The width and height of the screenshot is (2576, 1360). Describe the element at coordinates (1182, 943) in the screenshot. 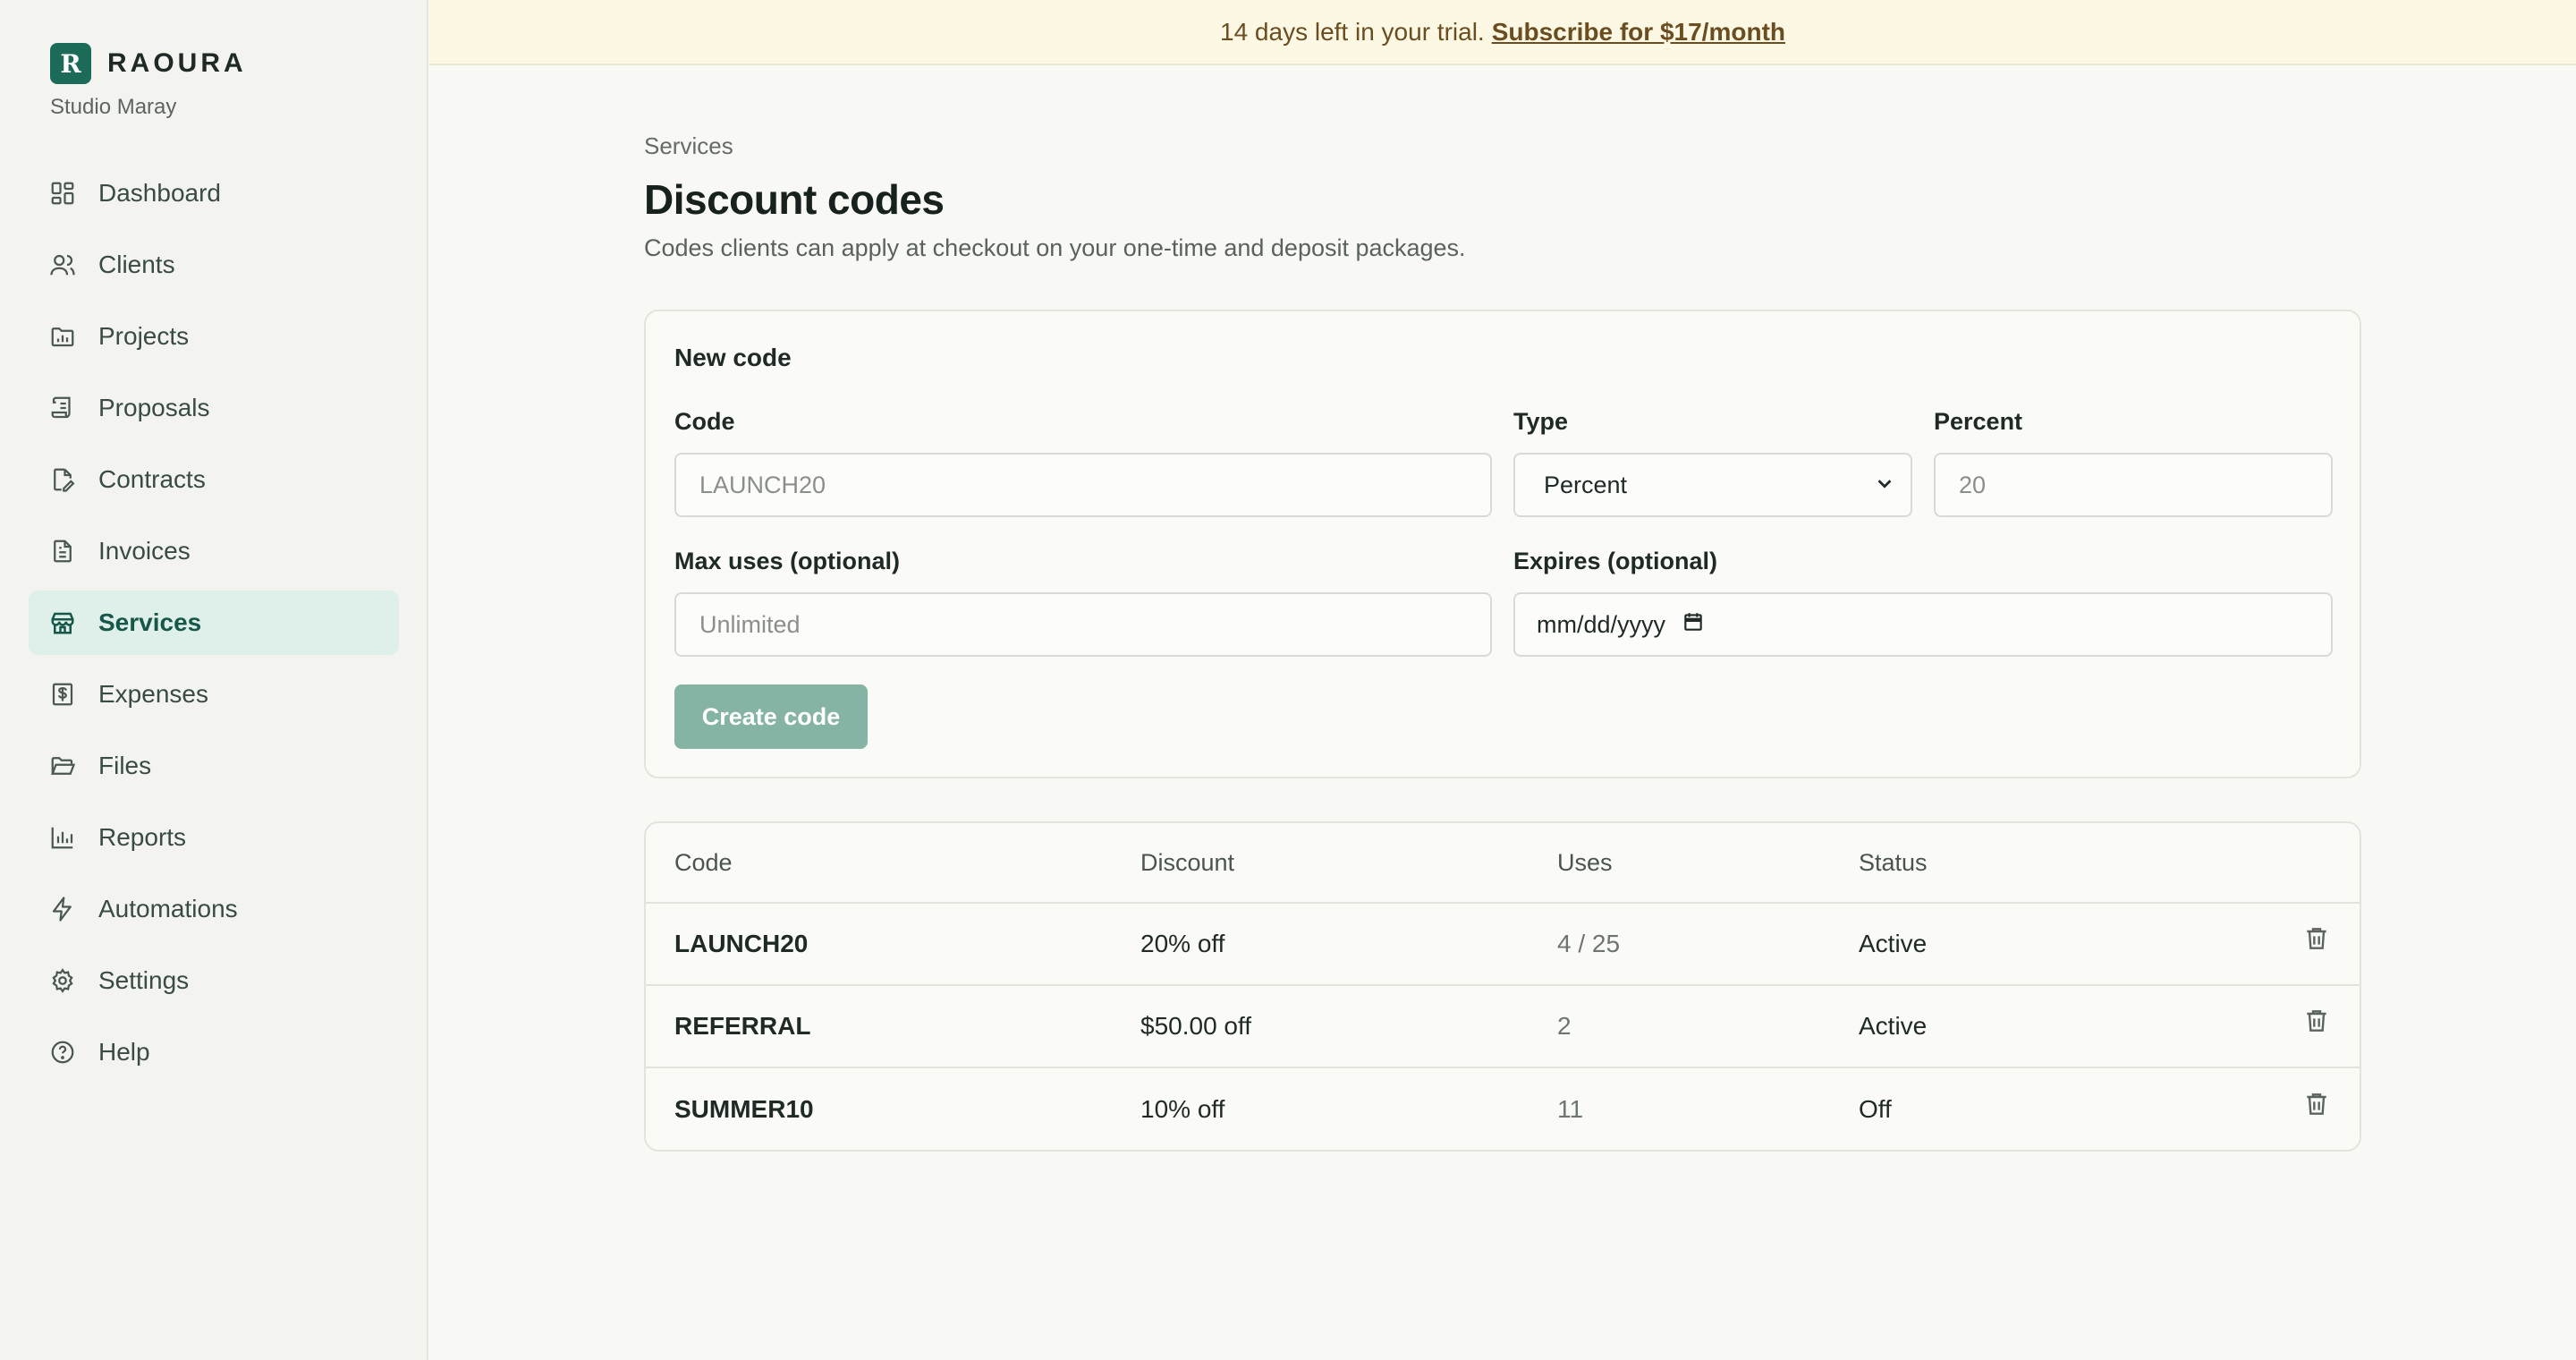

I see `discount-cell: 20% off` at that location.